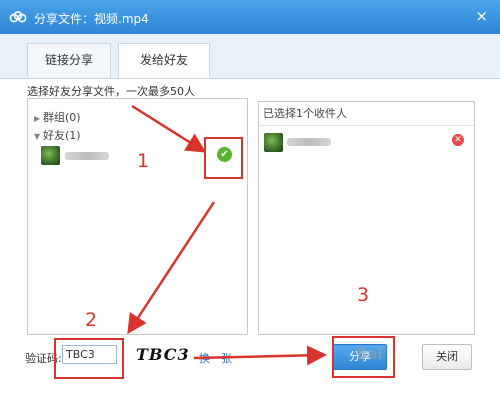 The width and height of the screenshot is (500, 402). What do you see at coordinates (171, 268) in the screenshot?
I see `arrow-to-captcha` at bounding box center [171, 268].